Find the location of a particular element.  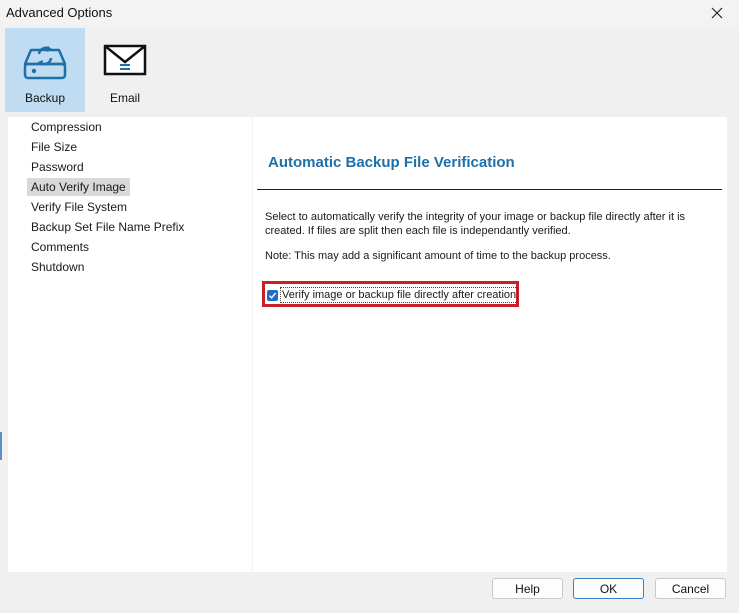

toolbar-email: Email is located at coordinates (125, 70).